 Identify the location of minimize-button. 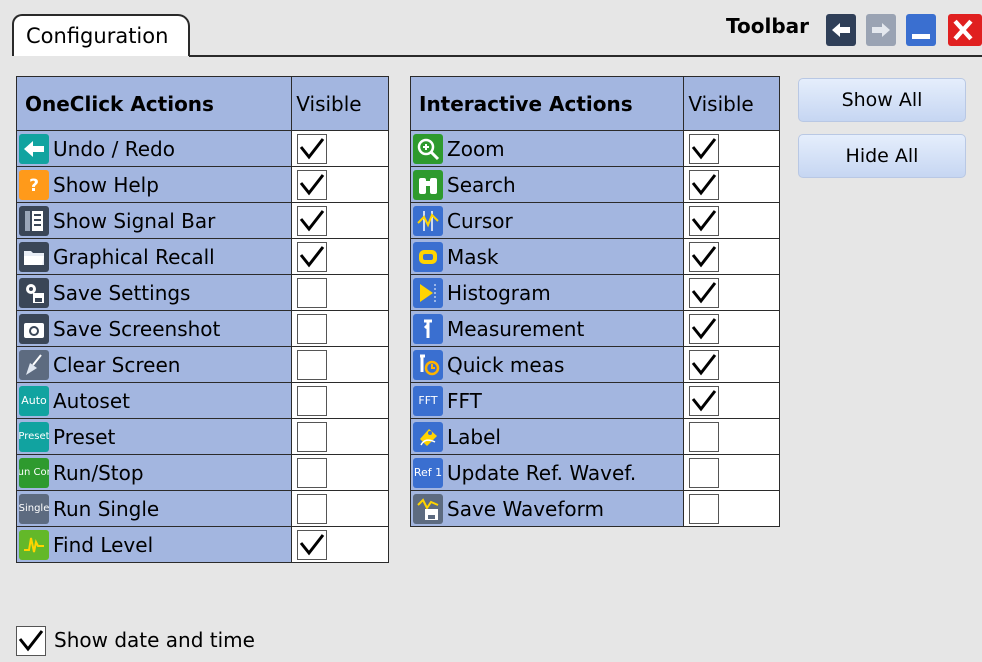
(921, 30).